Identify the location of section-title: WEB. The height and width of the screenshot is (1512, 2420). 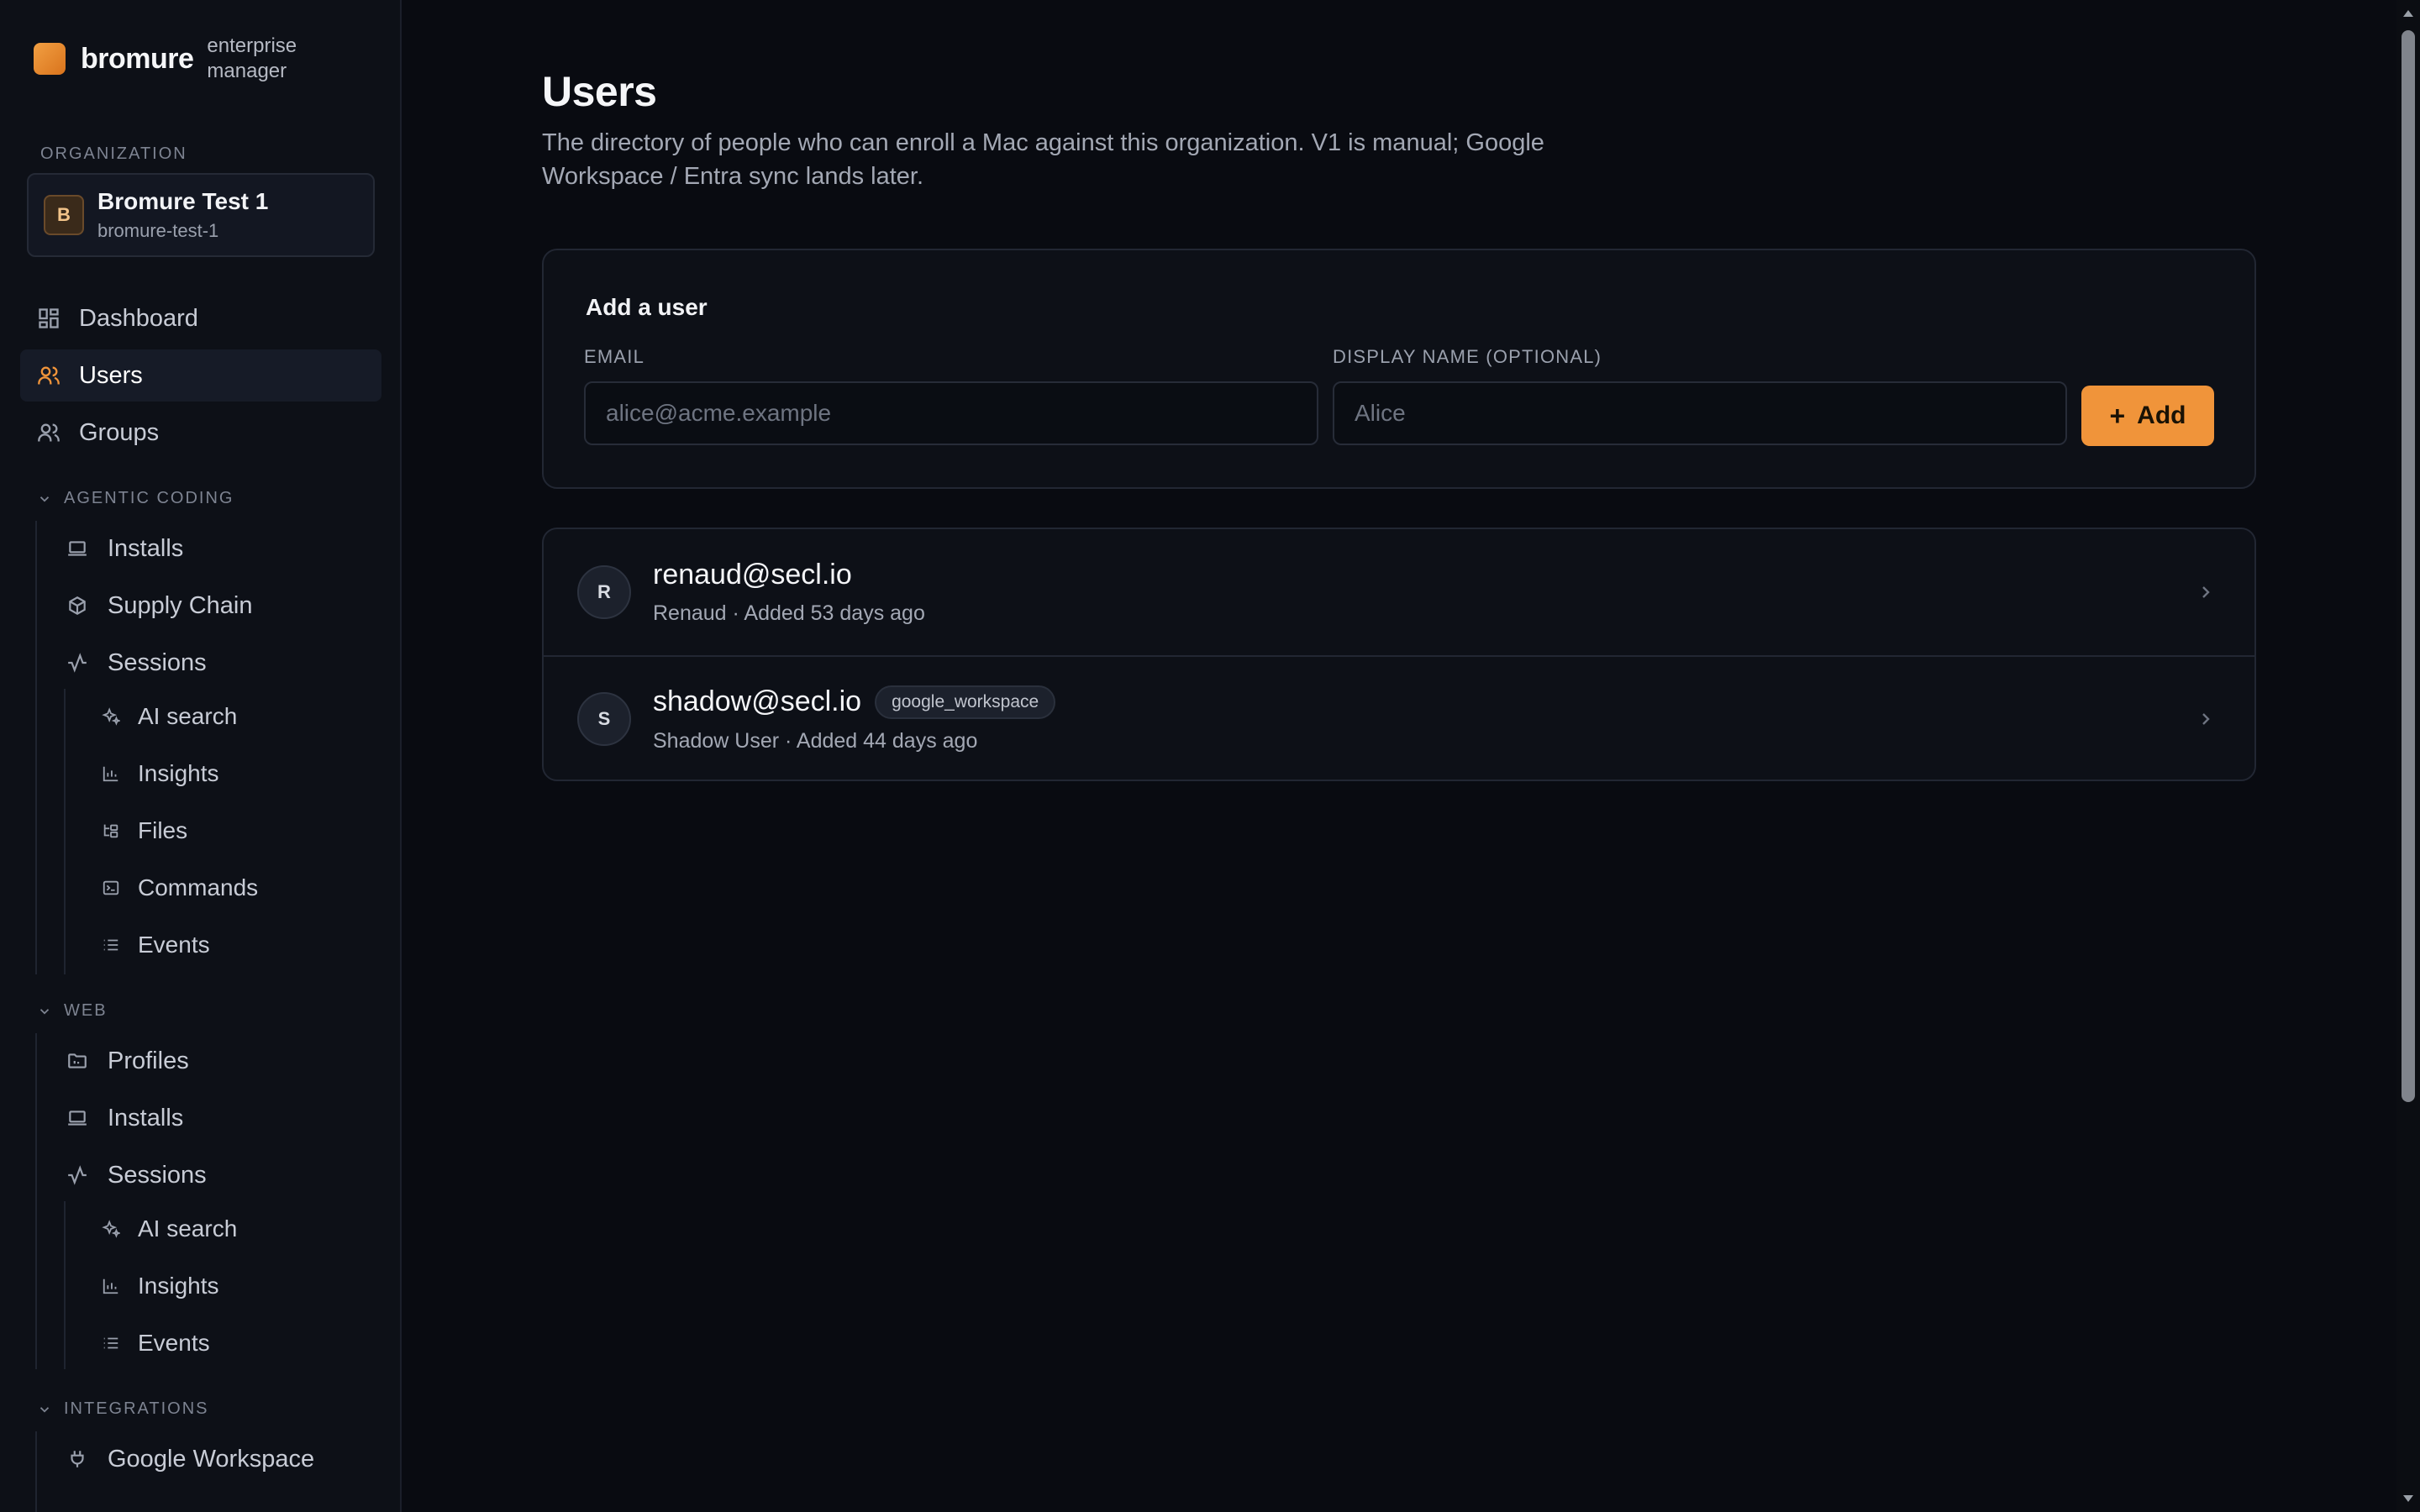
(86, 1010).